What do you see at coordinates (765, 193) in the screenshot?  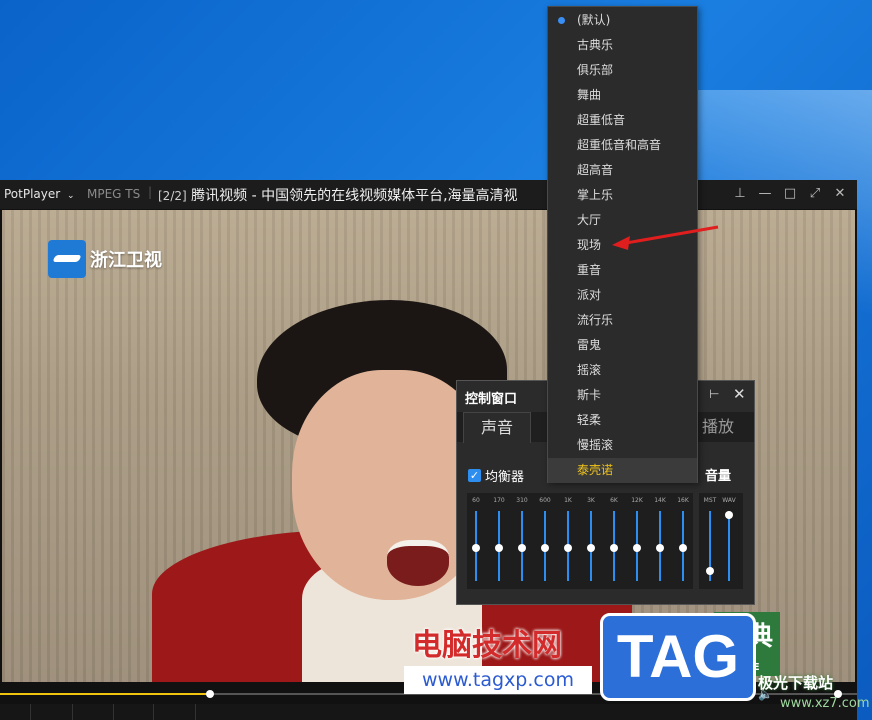 I see `minimize-icon: —` at bounding box center [765, 193].